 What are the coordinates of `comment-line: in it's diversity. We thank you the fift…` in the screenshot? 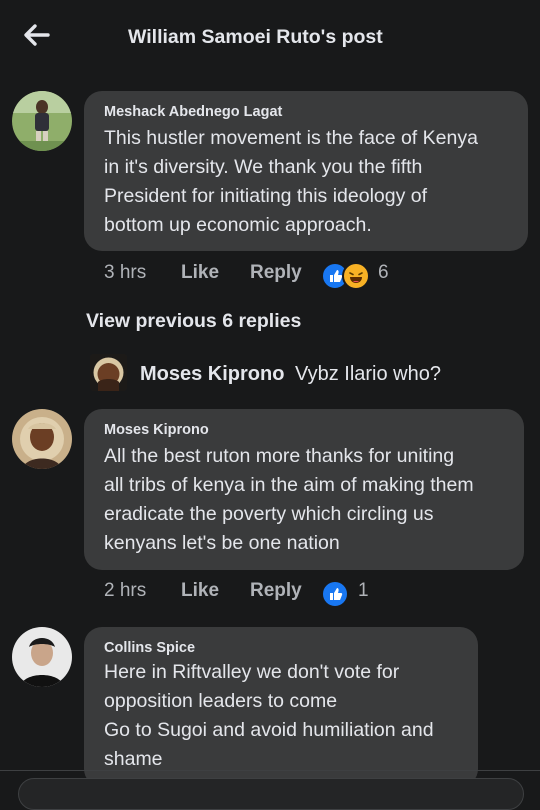 It's located at (263, 167).